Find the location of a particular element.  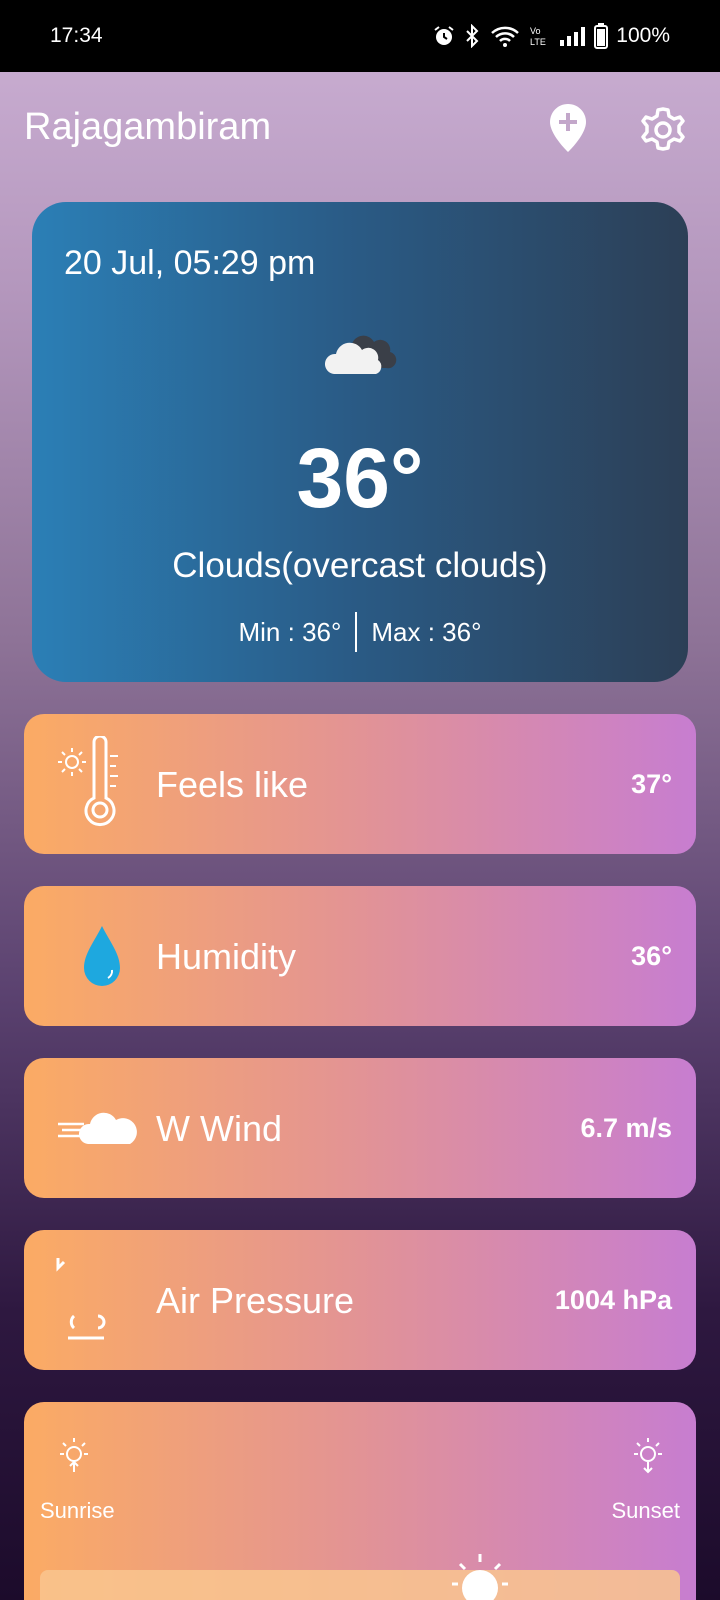

humidity-card: Humidity 36° is located at coordinates (360, 956).